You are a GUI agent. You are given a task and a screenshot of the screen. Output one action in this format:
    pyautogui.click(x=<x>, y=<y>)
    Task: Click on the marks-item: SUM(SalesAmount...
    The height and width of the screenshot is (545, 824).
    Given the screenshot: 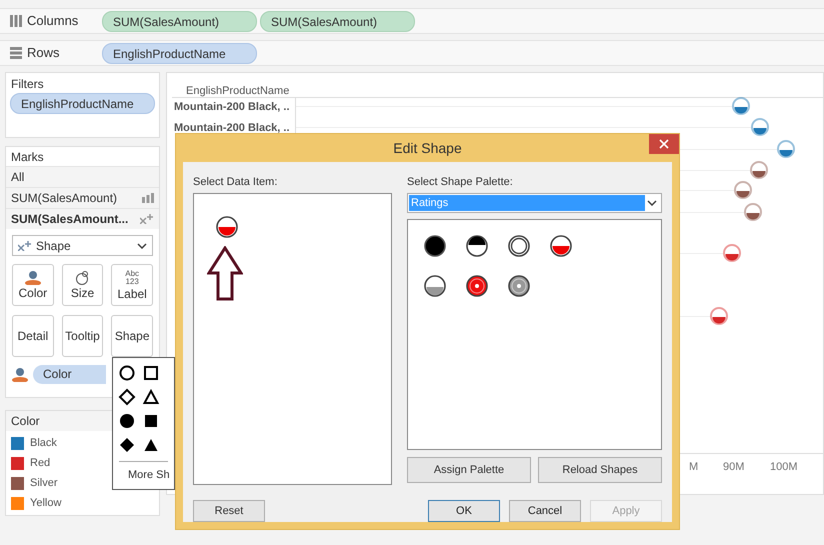 What is the action you would take?
    pyautogui.click(x=82, y=218)
    